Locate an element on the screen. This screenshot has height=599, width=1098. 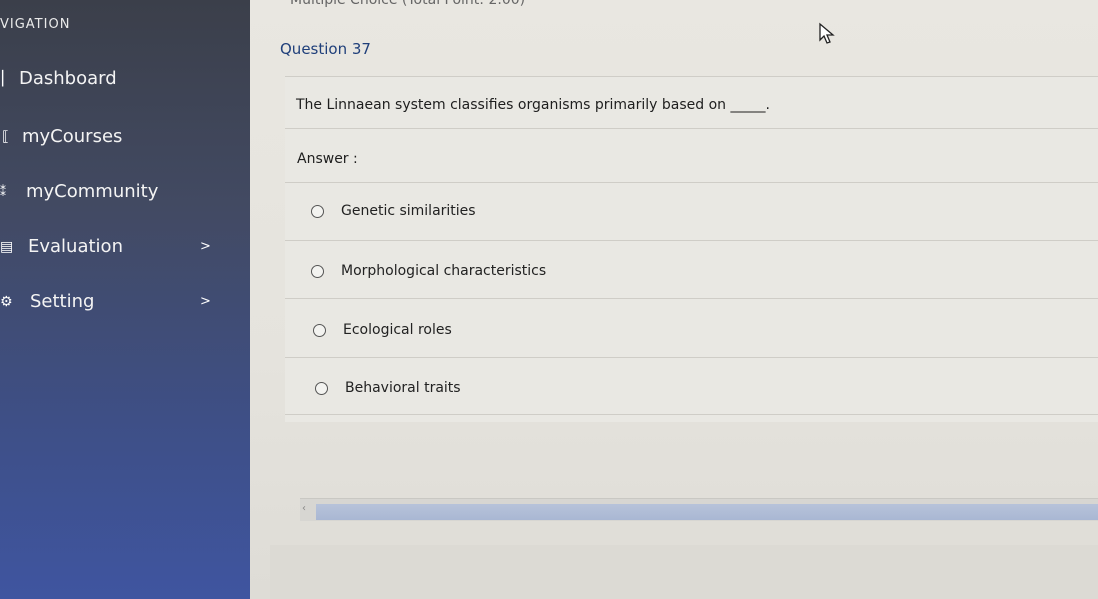
sidebar-item-label: myCourses is located at coordinates (72, 136).